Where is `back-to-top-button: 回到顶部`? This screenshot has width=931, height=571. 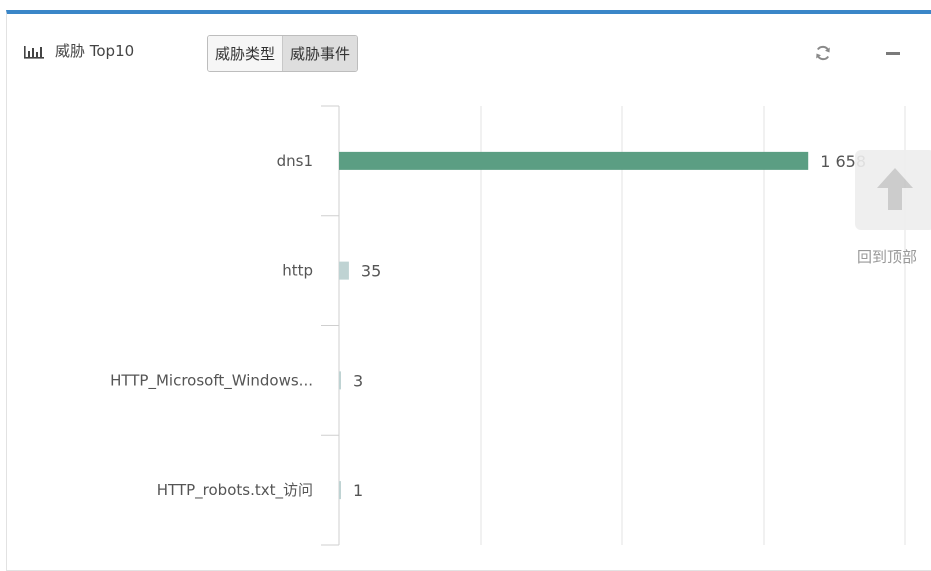 back-to-top-button: 回到顶部 is located at coordinates (889, 215).